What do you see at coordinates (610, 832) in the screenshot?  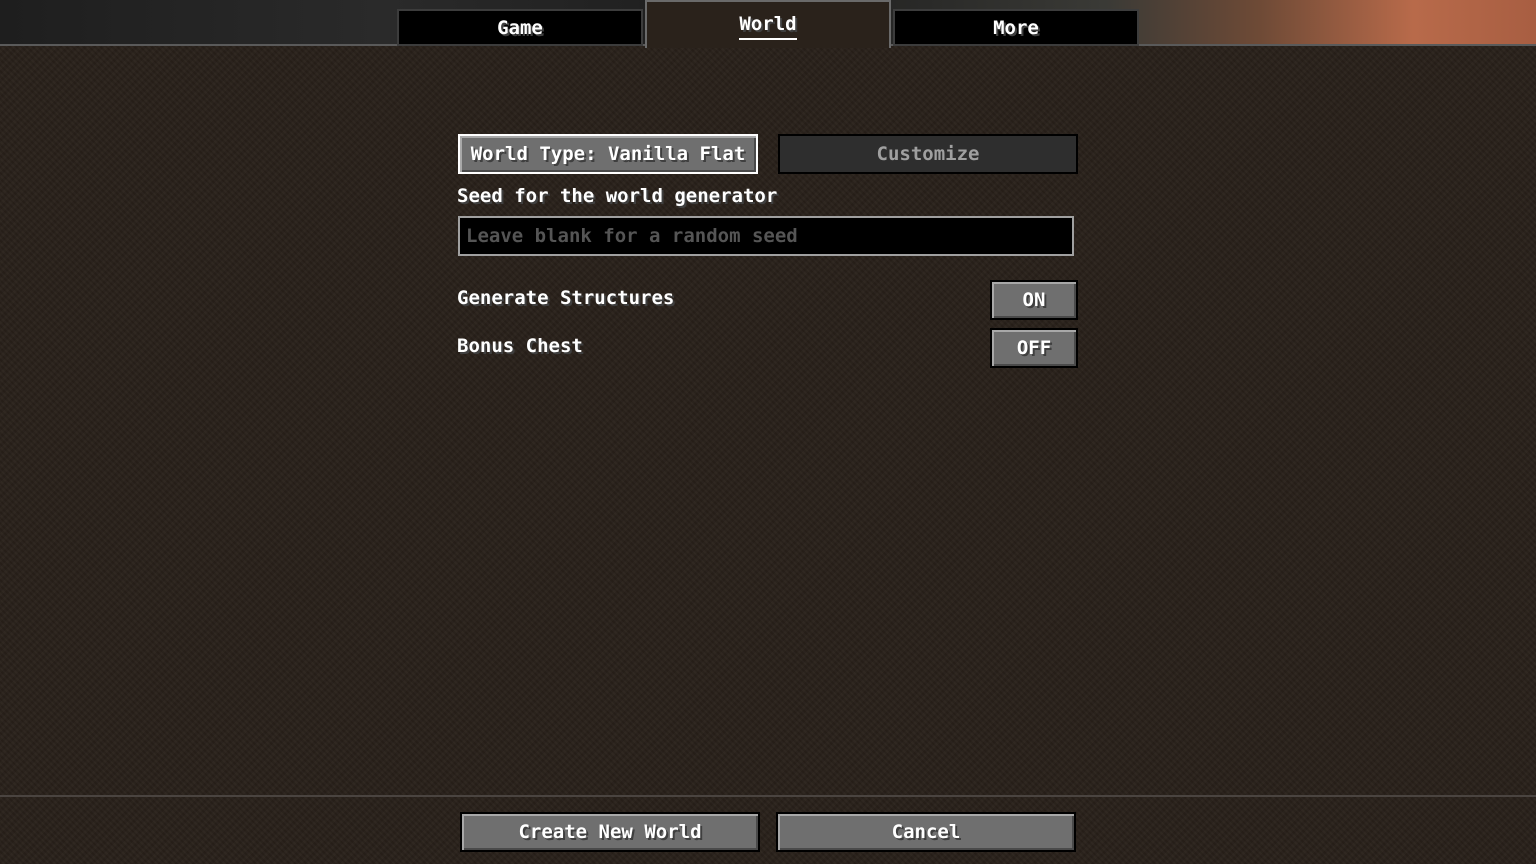 I see `create-new-world-button: Create New World` at bounding box center [610, 832].